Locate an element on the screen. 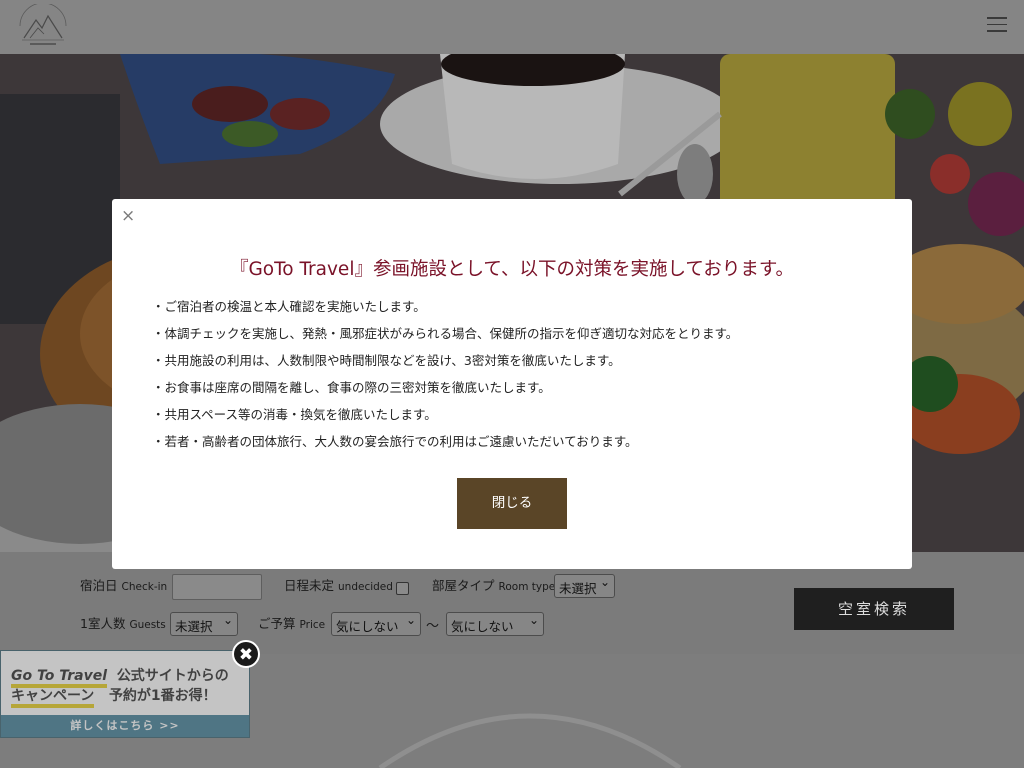  price-max-select: 気にしない is located at coordinates (495, 624).